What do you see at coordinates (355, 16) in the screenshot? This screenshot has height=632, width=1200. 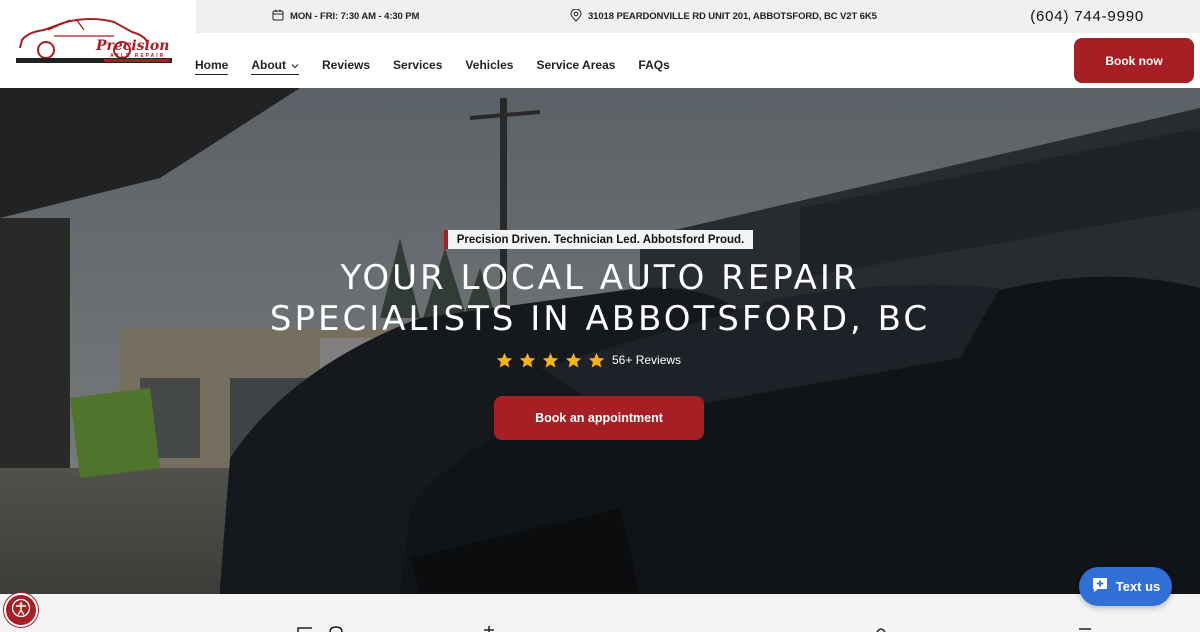 I see `hours-text: MON - FRI: 7:30 AM - 4:30 PM` at bounding box center [355, 16].